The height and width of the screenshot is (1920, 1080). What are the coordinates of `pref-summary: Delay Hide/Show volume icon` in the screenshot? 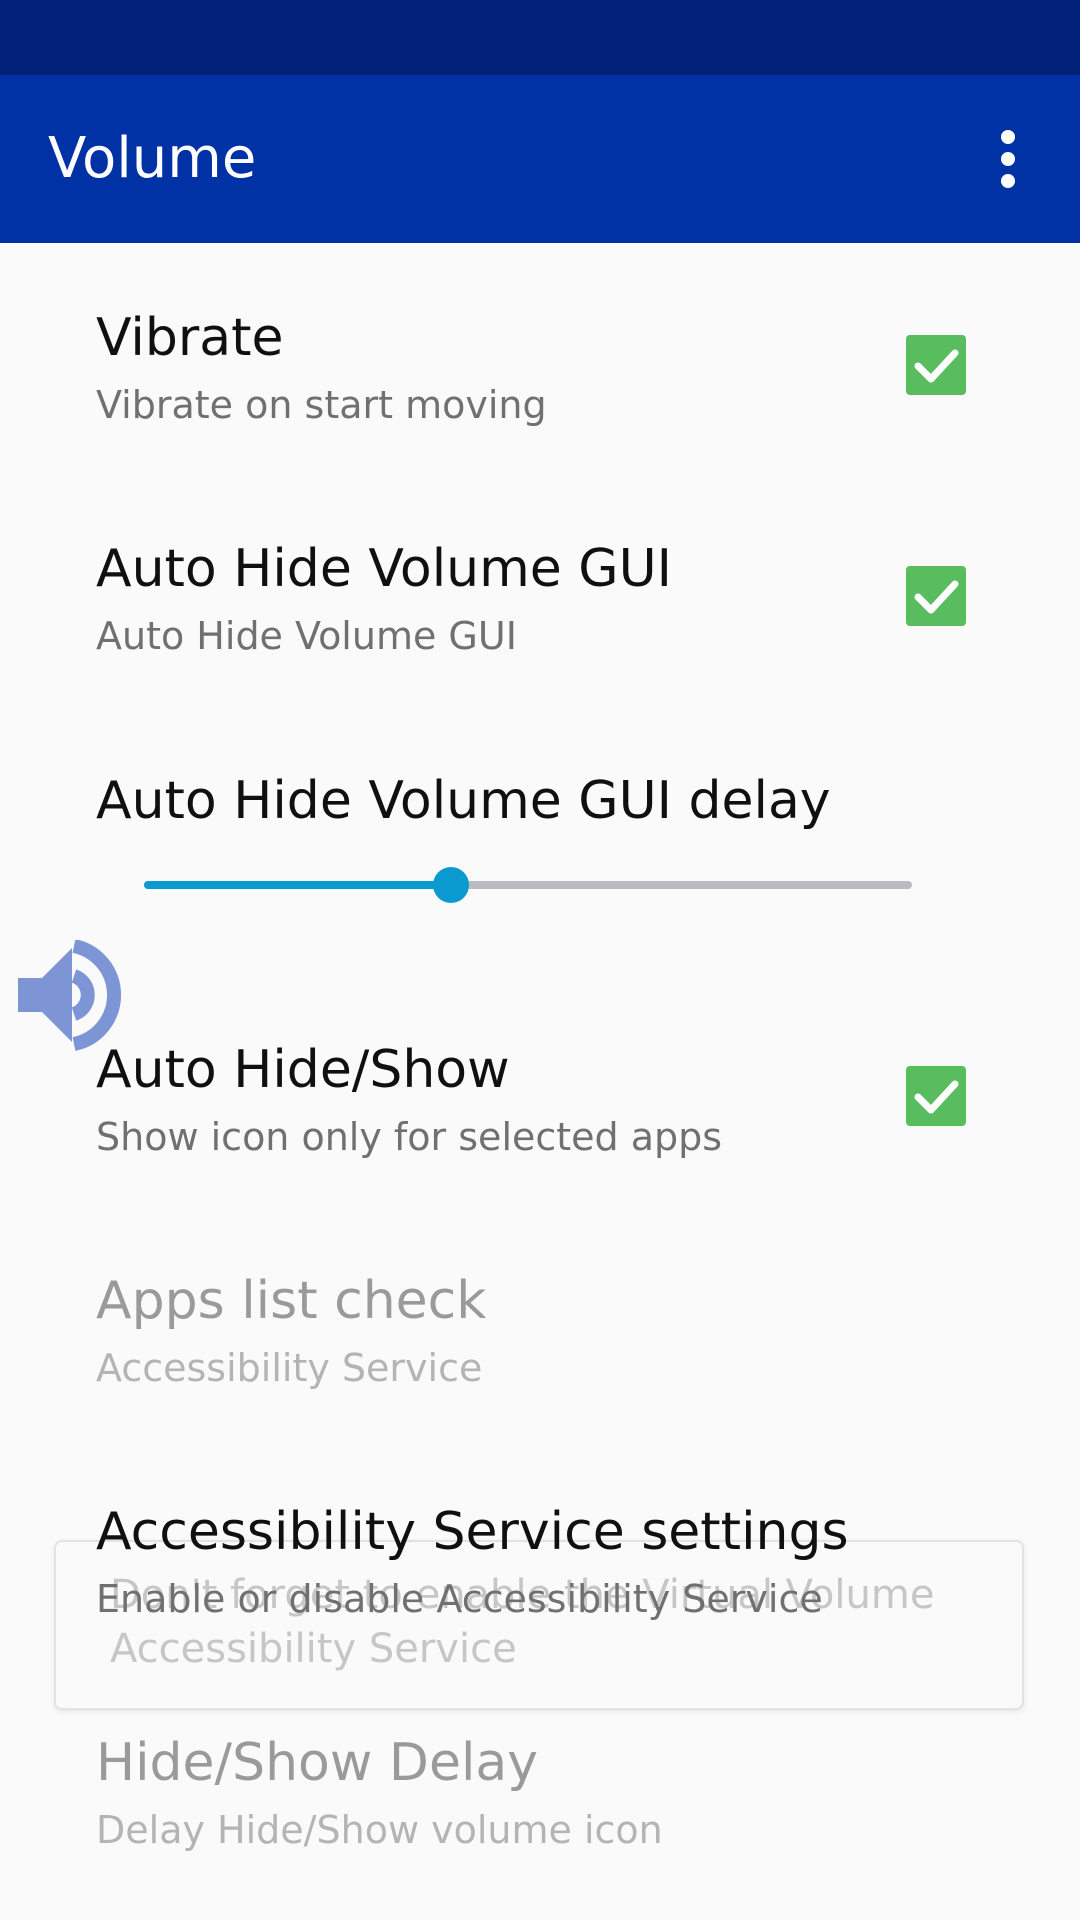 It's located at (379, 1830).